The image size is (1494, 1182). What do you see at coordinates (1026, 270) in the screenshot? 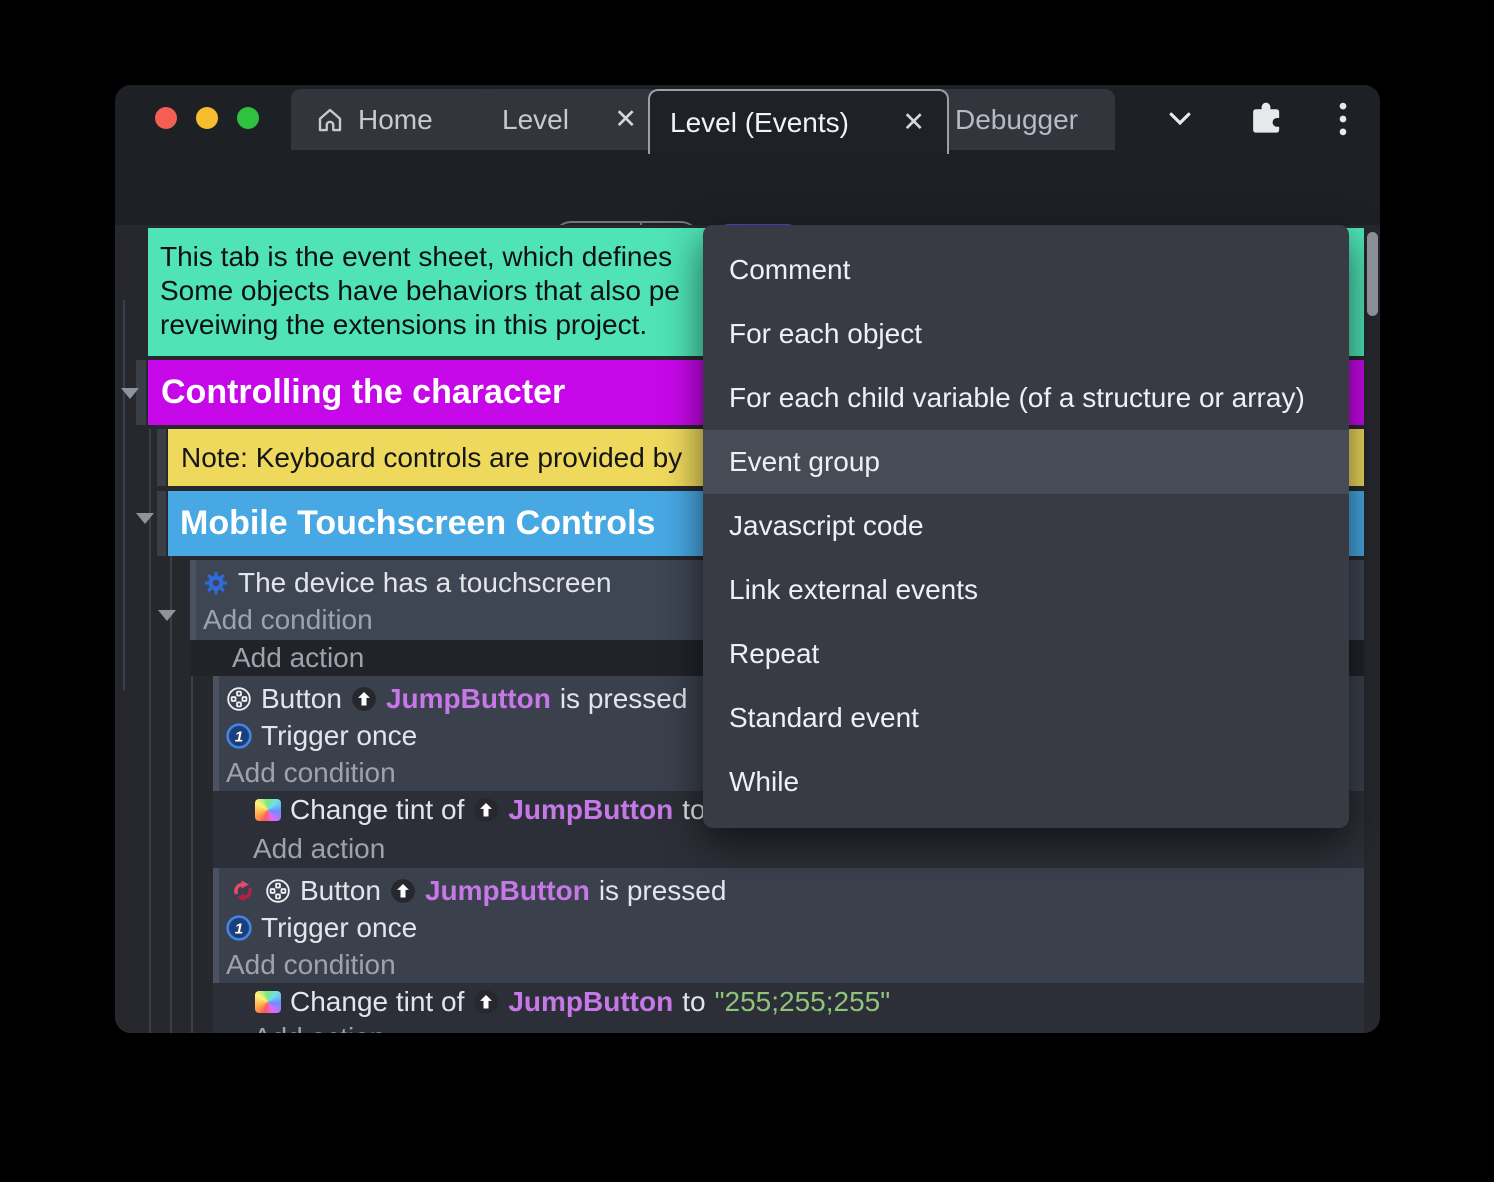
I see `menu-item-comment: Comment` at bounding box center [1026, 270].